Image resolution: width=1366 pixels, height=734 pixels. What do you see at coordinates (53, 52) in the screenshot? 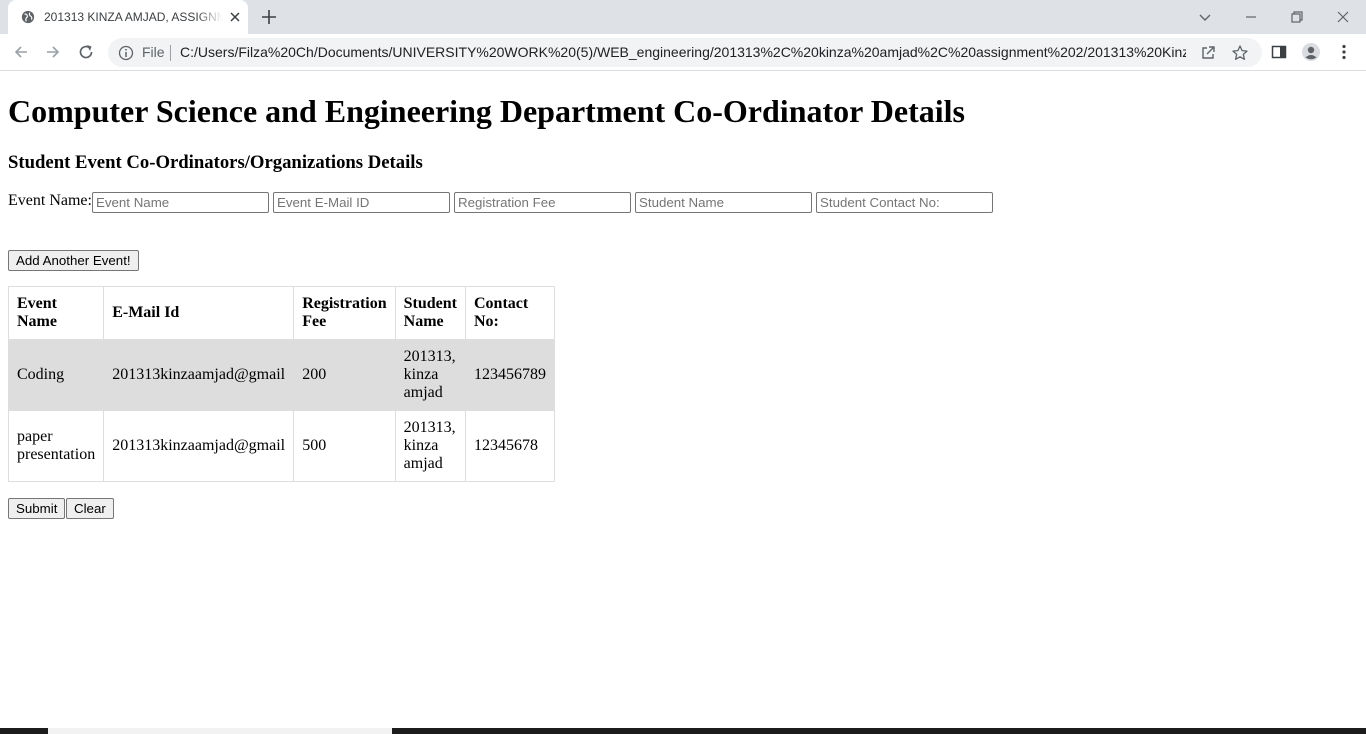
I see `forward-arrow-icon` at bounding box center [53, 52].